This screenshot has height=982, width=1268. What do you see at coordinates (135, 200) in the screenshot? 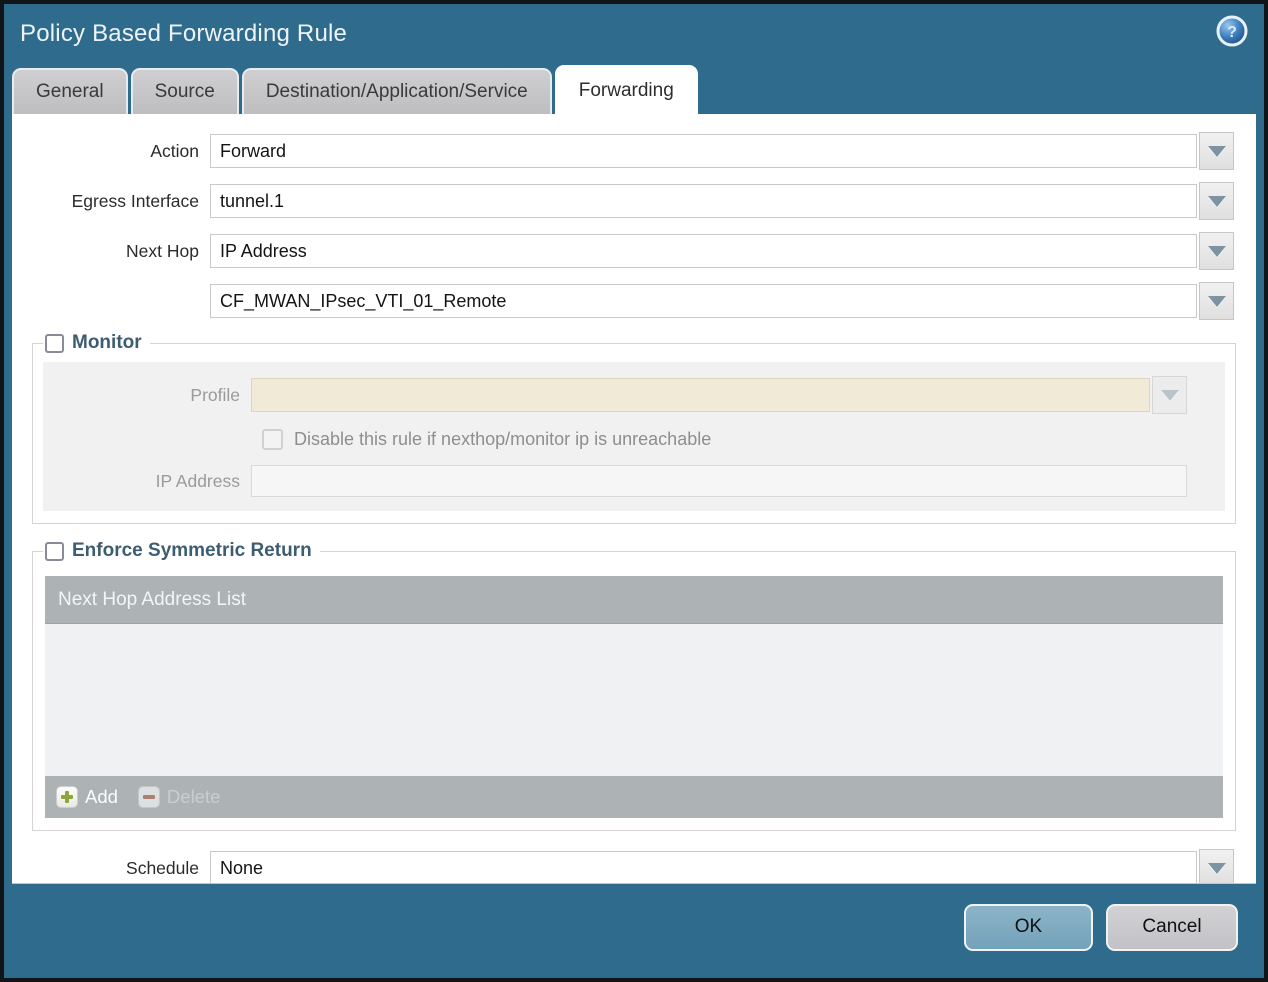
I see `egress-interface-label: Egress Interface` at bounding box center [135, 200].